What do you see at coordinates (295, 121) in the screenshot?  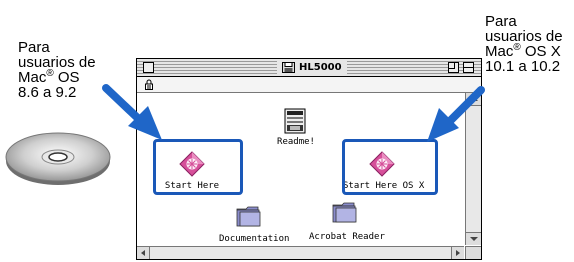 I see `document-icon` at bounding box center [295, 121].